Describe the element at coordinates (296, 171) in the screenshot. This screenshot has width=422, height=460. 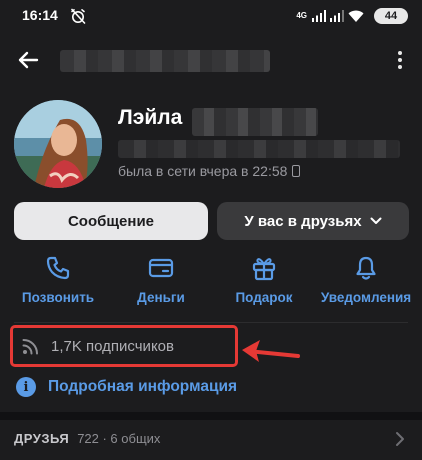
I see `mobile-icon` at that location.